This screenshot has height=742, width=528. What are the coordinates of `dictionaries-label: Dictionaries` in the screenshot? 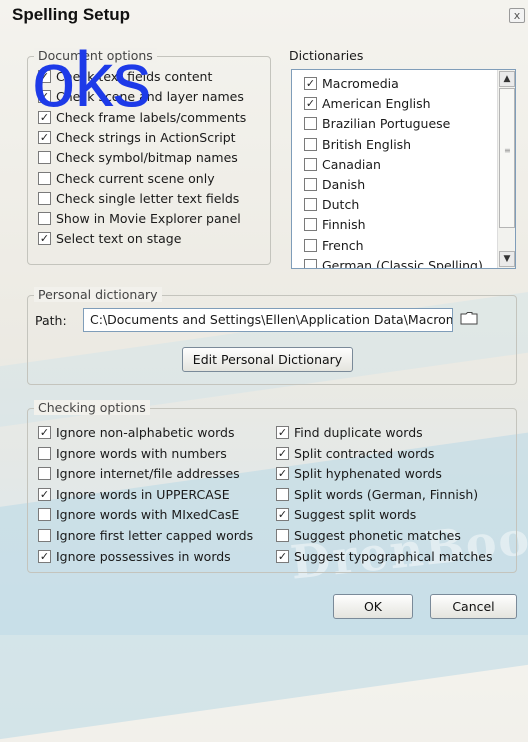 It's located at (326, 55).